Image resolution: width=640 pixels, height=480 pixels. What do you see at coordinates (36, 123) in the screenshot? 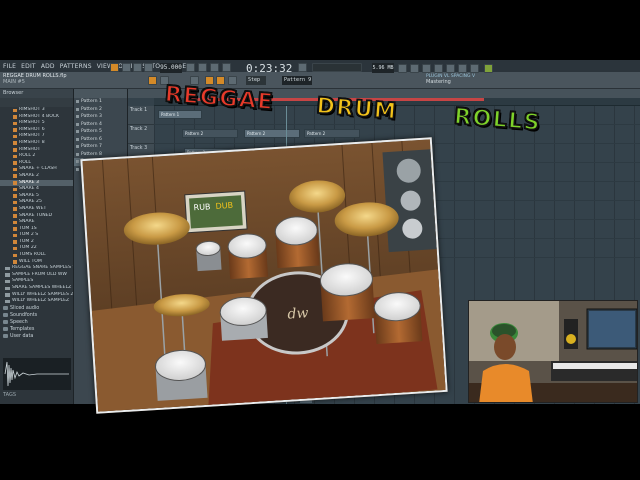
I see `browser-file-item: RIMSHOT 5` at bounding box center [36, 123].